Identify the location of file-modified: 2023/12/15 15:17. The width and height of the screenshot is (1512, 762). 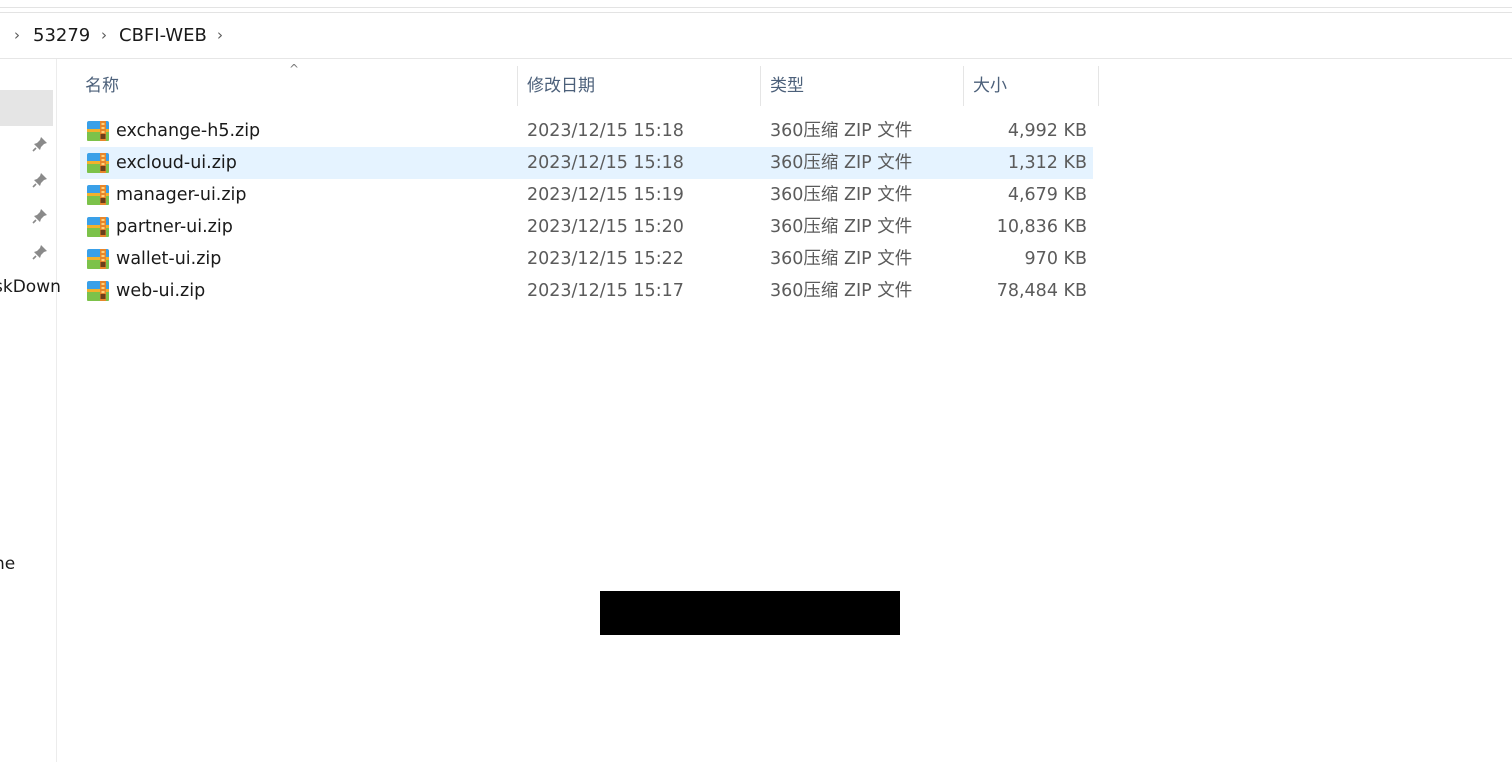
(605, 291).